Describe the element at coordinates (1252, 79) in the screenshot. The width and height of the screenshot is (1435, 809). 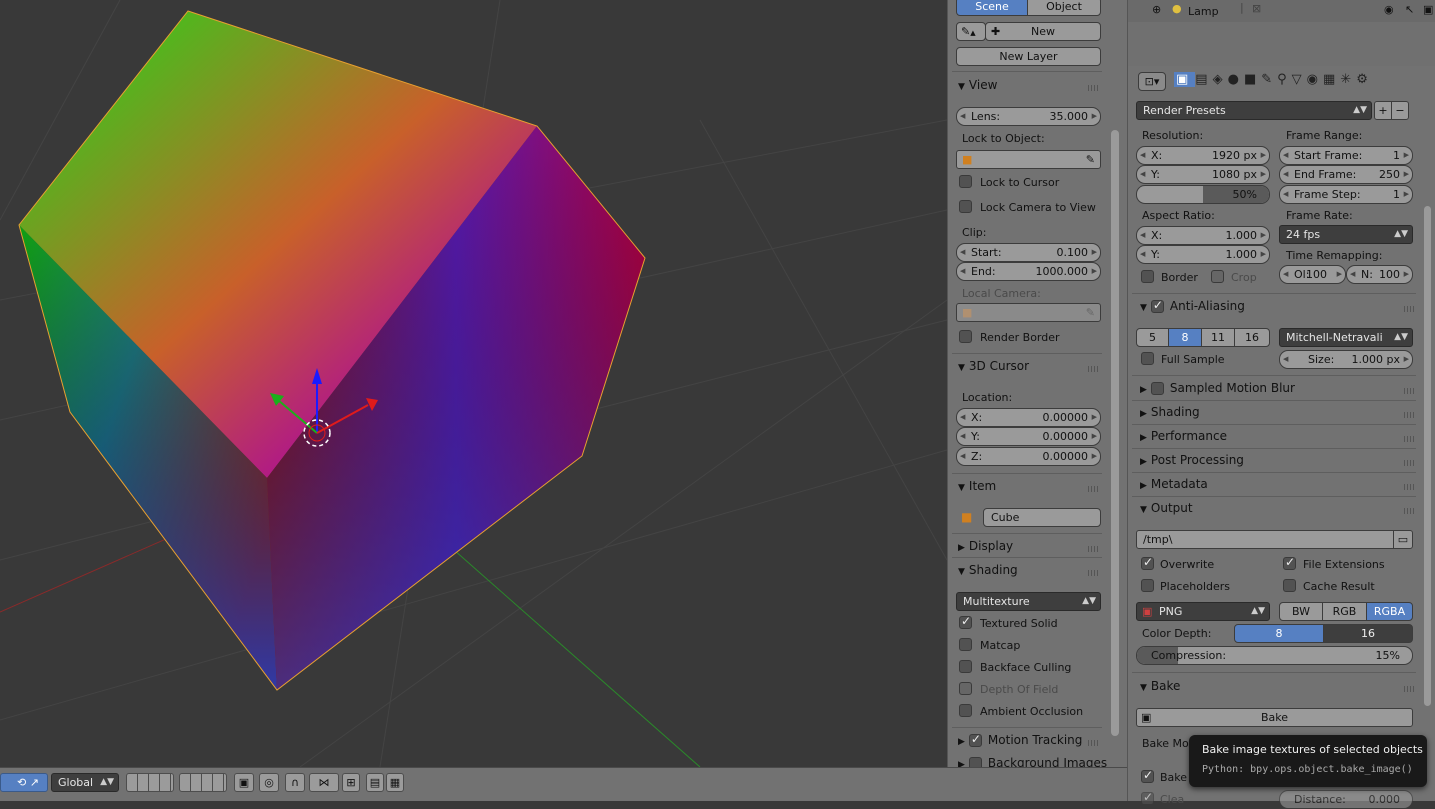
I see `object-tab-icon: ■` at that location.